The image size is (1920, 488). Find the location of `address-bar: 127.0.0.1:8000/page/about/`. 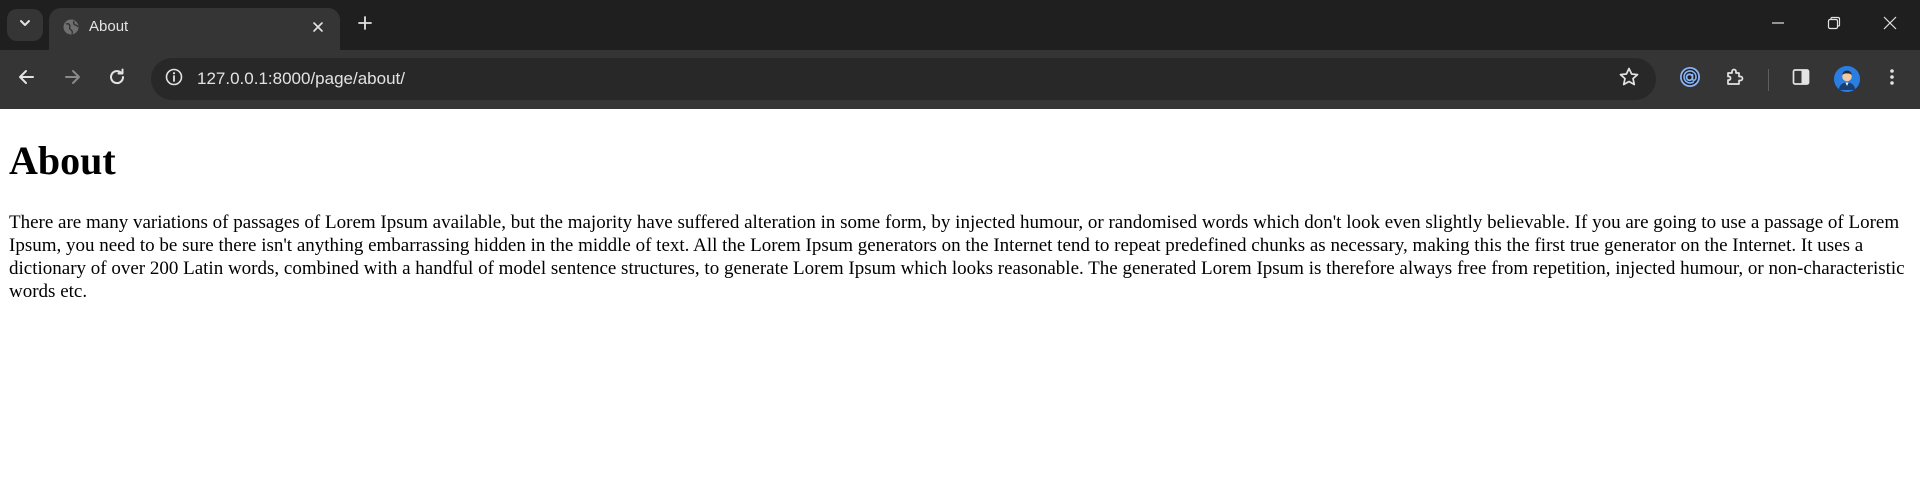

address-bar: 127.0.0.1:8000/page/about/ is located at coordinates (903, 79).